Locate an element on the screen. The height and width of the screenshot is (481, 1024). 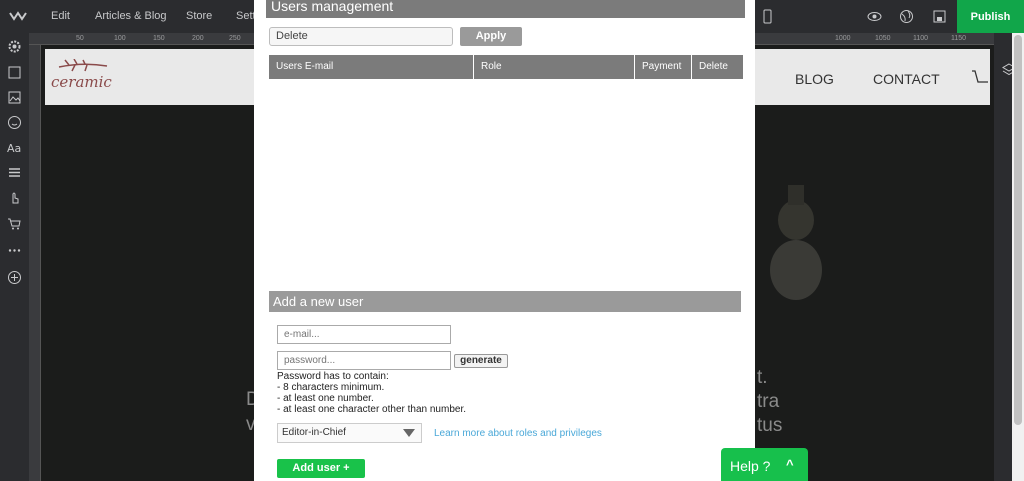
ruler-tick: 1100 is located at coordinates (921, 38).